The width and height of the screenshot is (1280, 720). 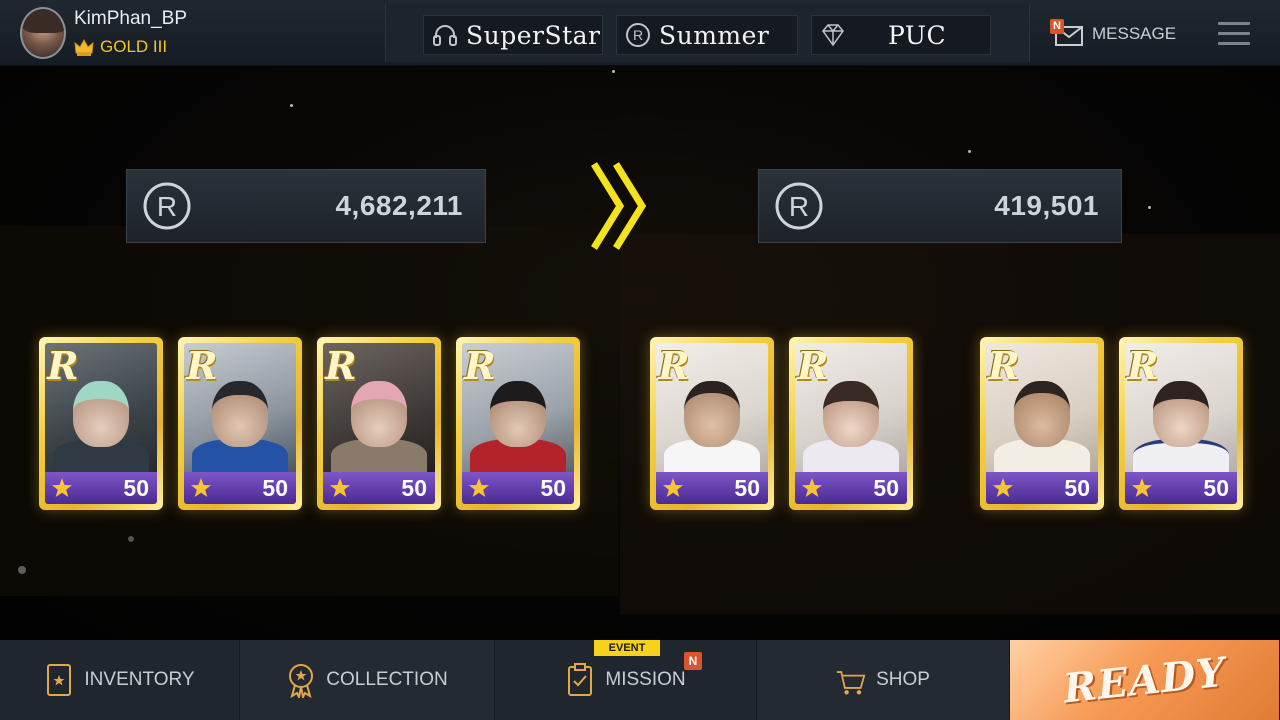 What do you see at coordinates (580, 679) in the screenshot?
I see `clipboard-icon` at bounding box center [580, 679].